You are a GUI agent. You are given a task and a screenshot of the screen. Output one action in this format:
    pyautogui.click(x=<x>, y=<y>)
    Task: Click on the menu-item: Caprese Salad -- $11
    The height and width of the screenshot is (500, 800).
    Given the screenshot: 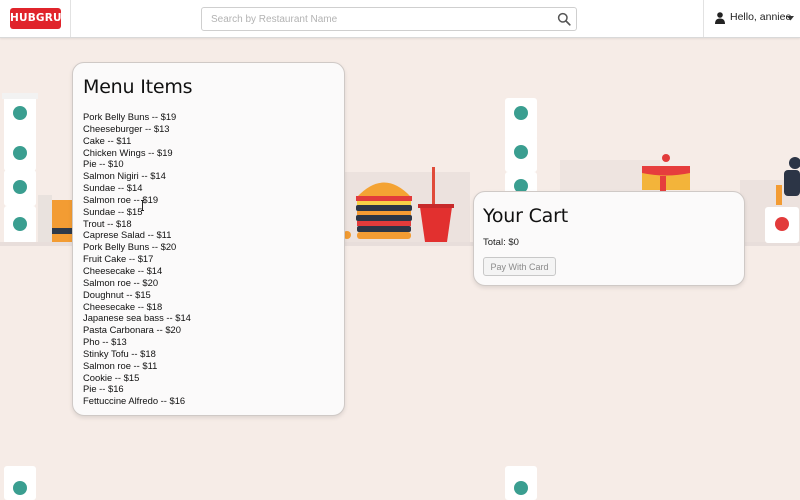 What is the action you would take?
    pyautogui.click(x=137, y=235)
    